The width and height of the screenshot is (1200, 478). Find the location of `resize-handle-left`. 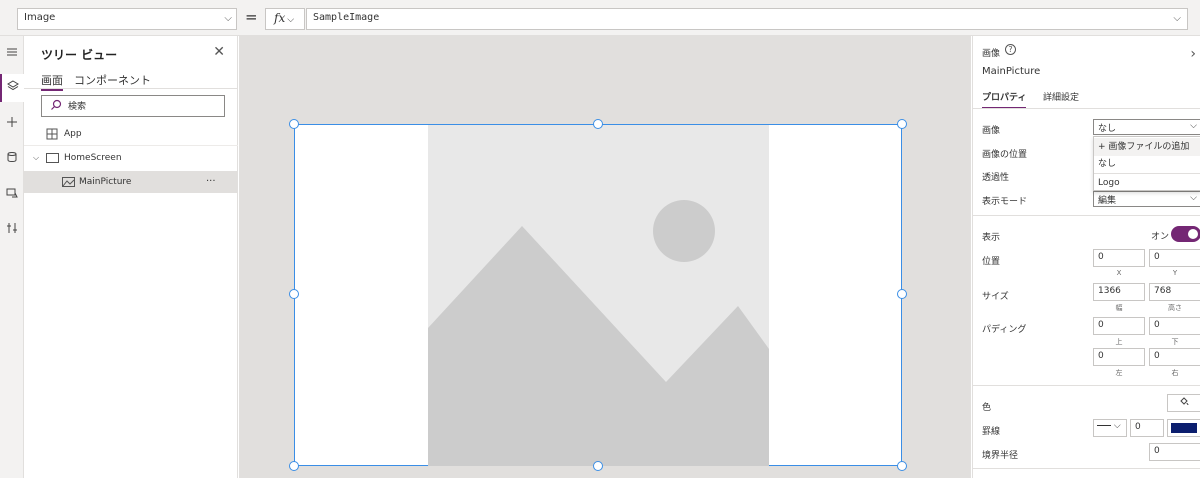

resize-handle-left is located at coordinates (294, 294).